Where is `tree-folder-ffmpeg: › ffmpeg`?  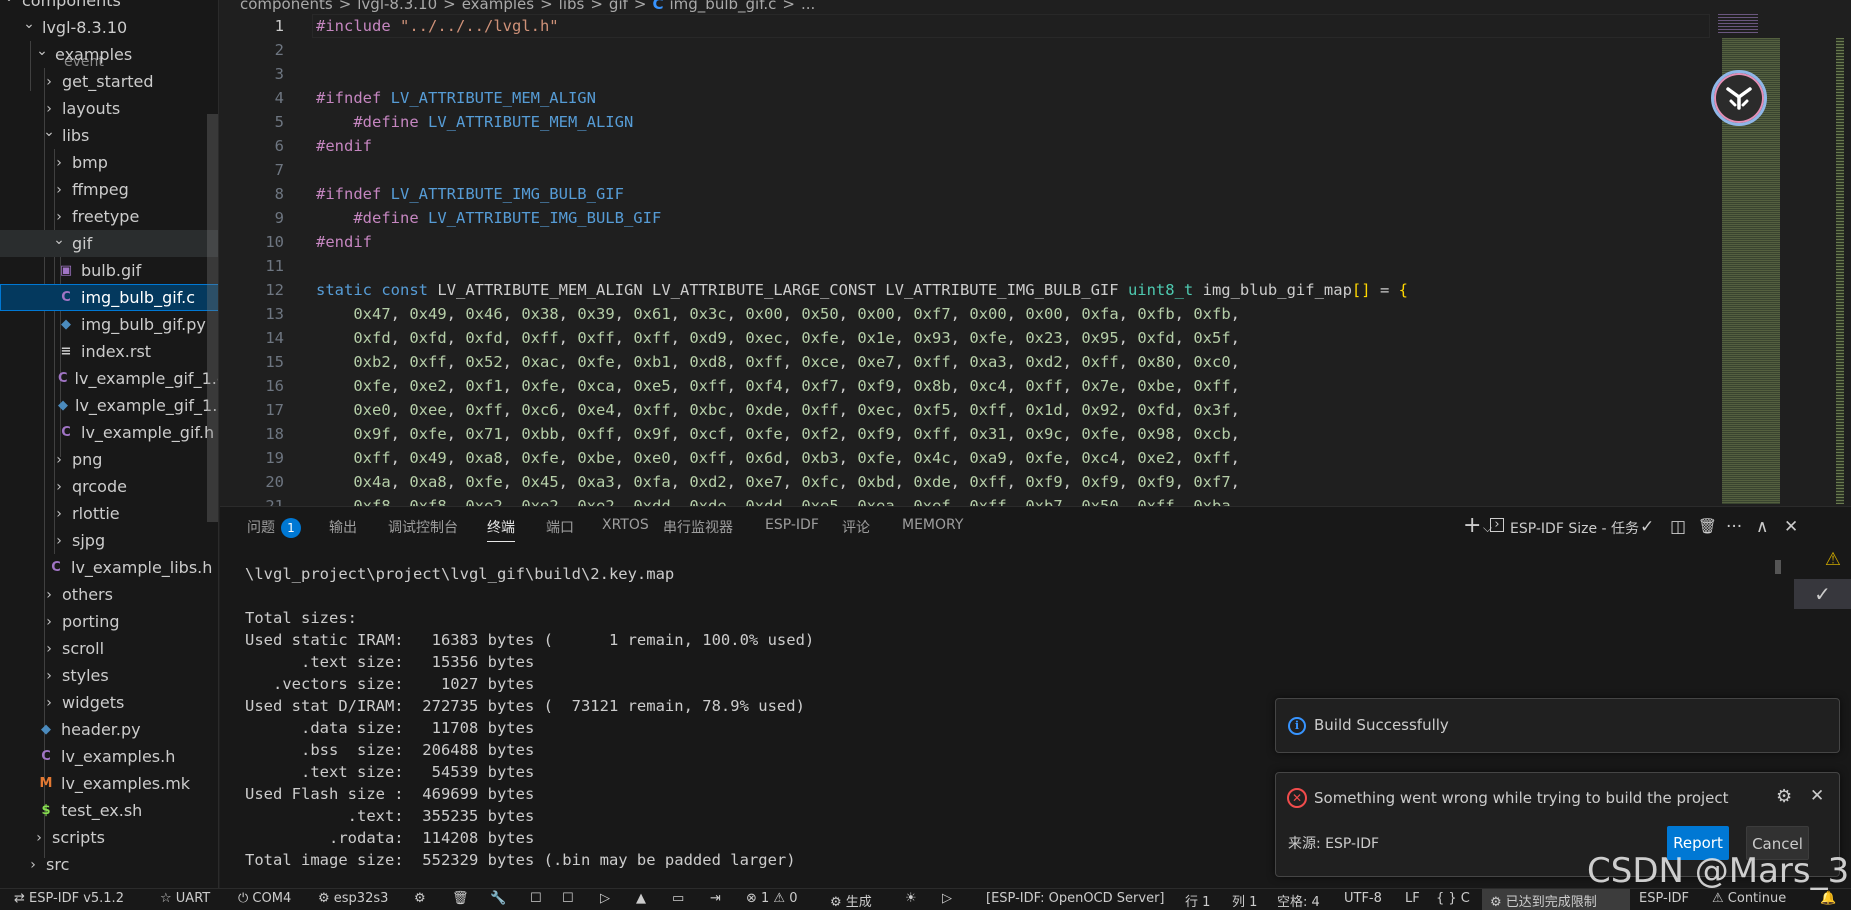 tree-folder-ffmpeg: › ffmpeg is located at coordinates (109, 189).